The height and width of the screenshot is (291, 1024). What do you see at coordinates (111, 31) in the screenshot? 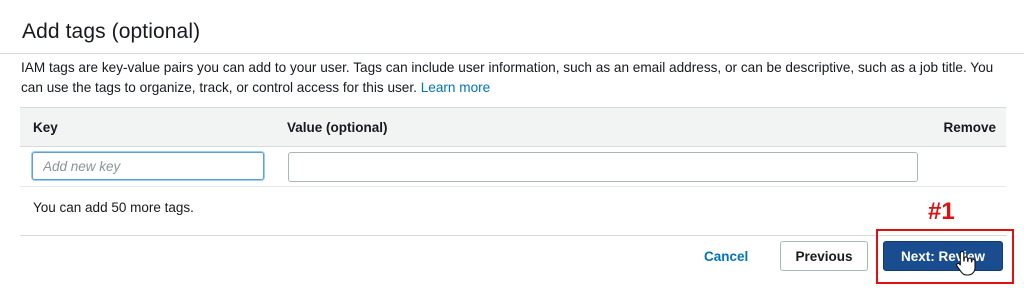
I see `page-title: Add tags (optional)` at bounding box center [111, 31].